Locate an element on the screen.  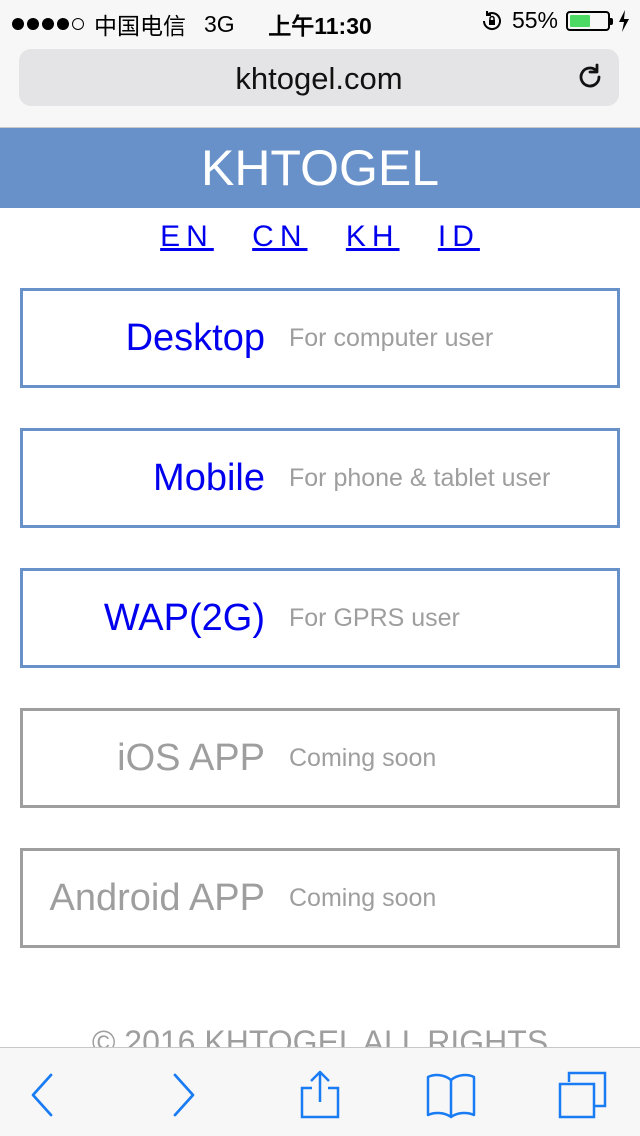
battery-icon is located at coordinates (589, 20).